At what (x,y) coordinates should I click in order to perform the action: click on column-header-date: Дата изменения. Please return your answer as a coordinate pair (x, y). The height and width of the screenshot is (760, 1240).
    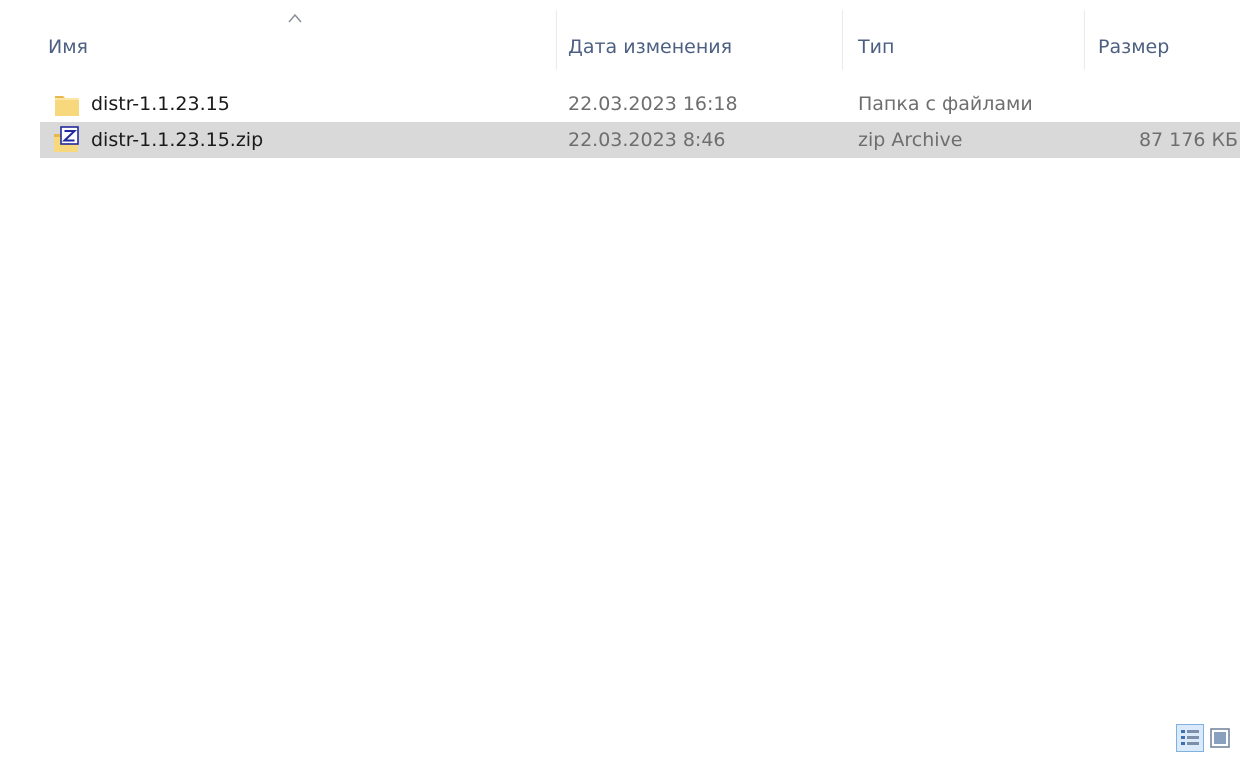
    Looking at the image, I should click on (650, 47).